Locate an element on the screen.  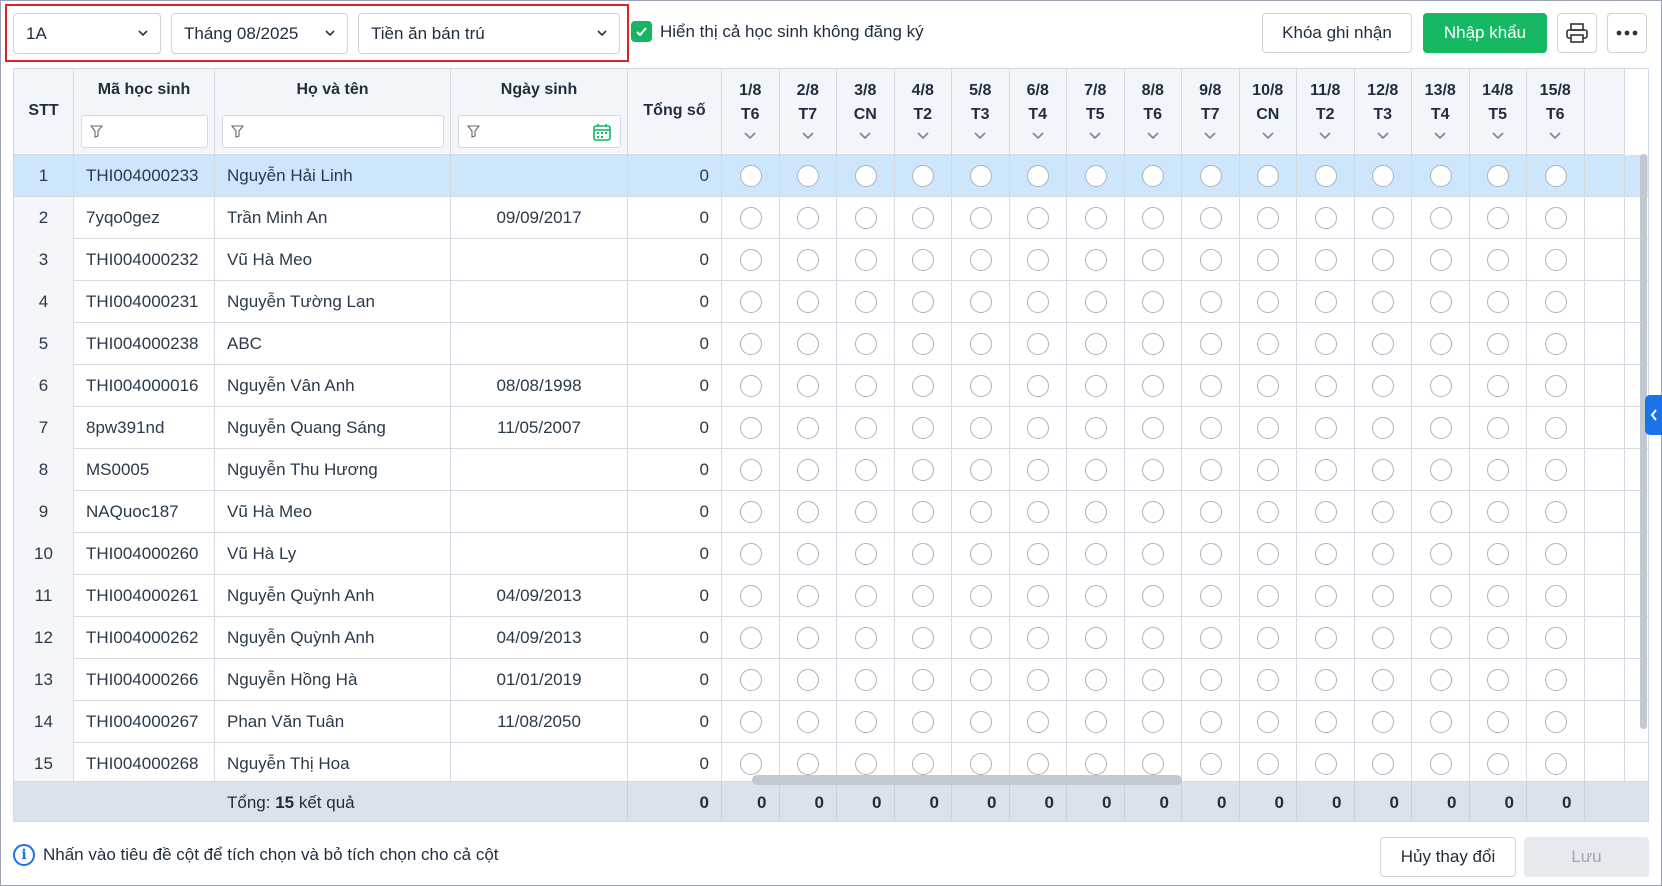
column-header-dob: Ngày sinh is located at coordinates (539, 112).